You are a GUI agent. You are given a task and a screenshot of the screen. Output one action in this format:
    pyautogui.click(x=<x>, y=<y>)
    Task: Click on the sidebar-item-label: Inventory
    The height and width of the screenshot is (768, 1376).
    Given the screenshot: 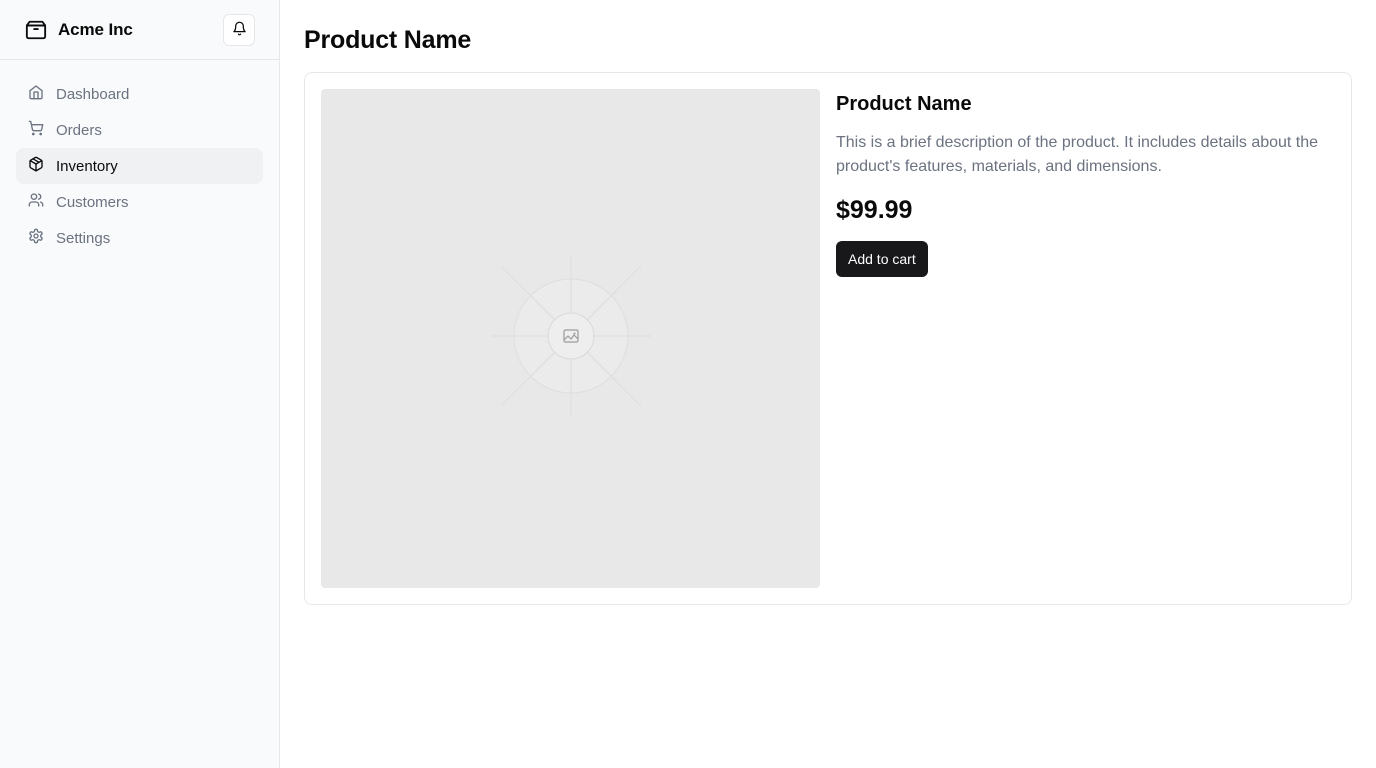 What is the action you would take?
    pyautogui.click(x=87, y=166)
    